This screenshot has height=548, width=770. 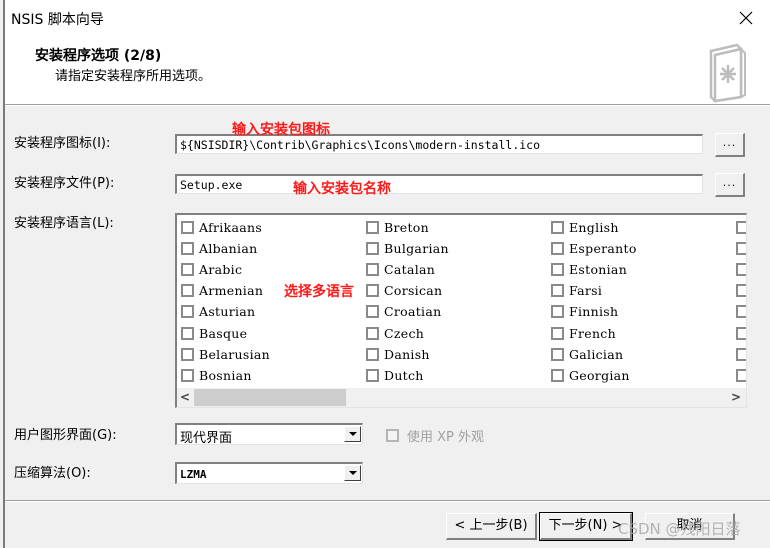 I want to click on language-item: Croatian, so click(x=407, y=311).